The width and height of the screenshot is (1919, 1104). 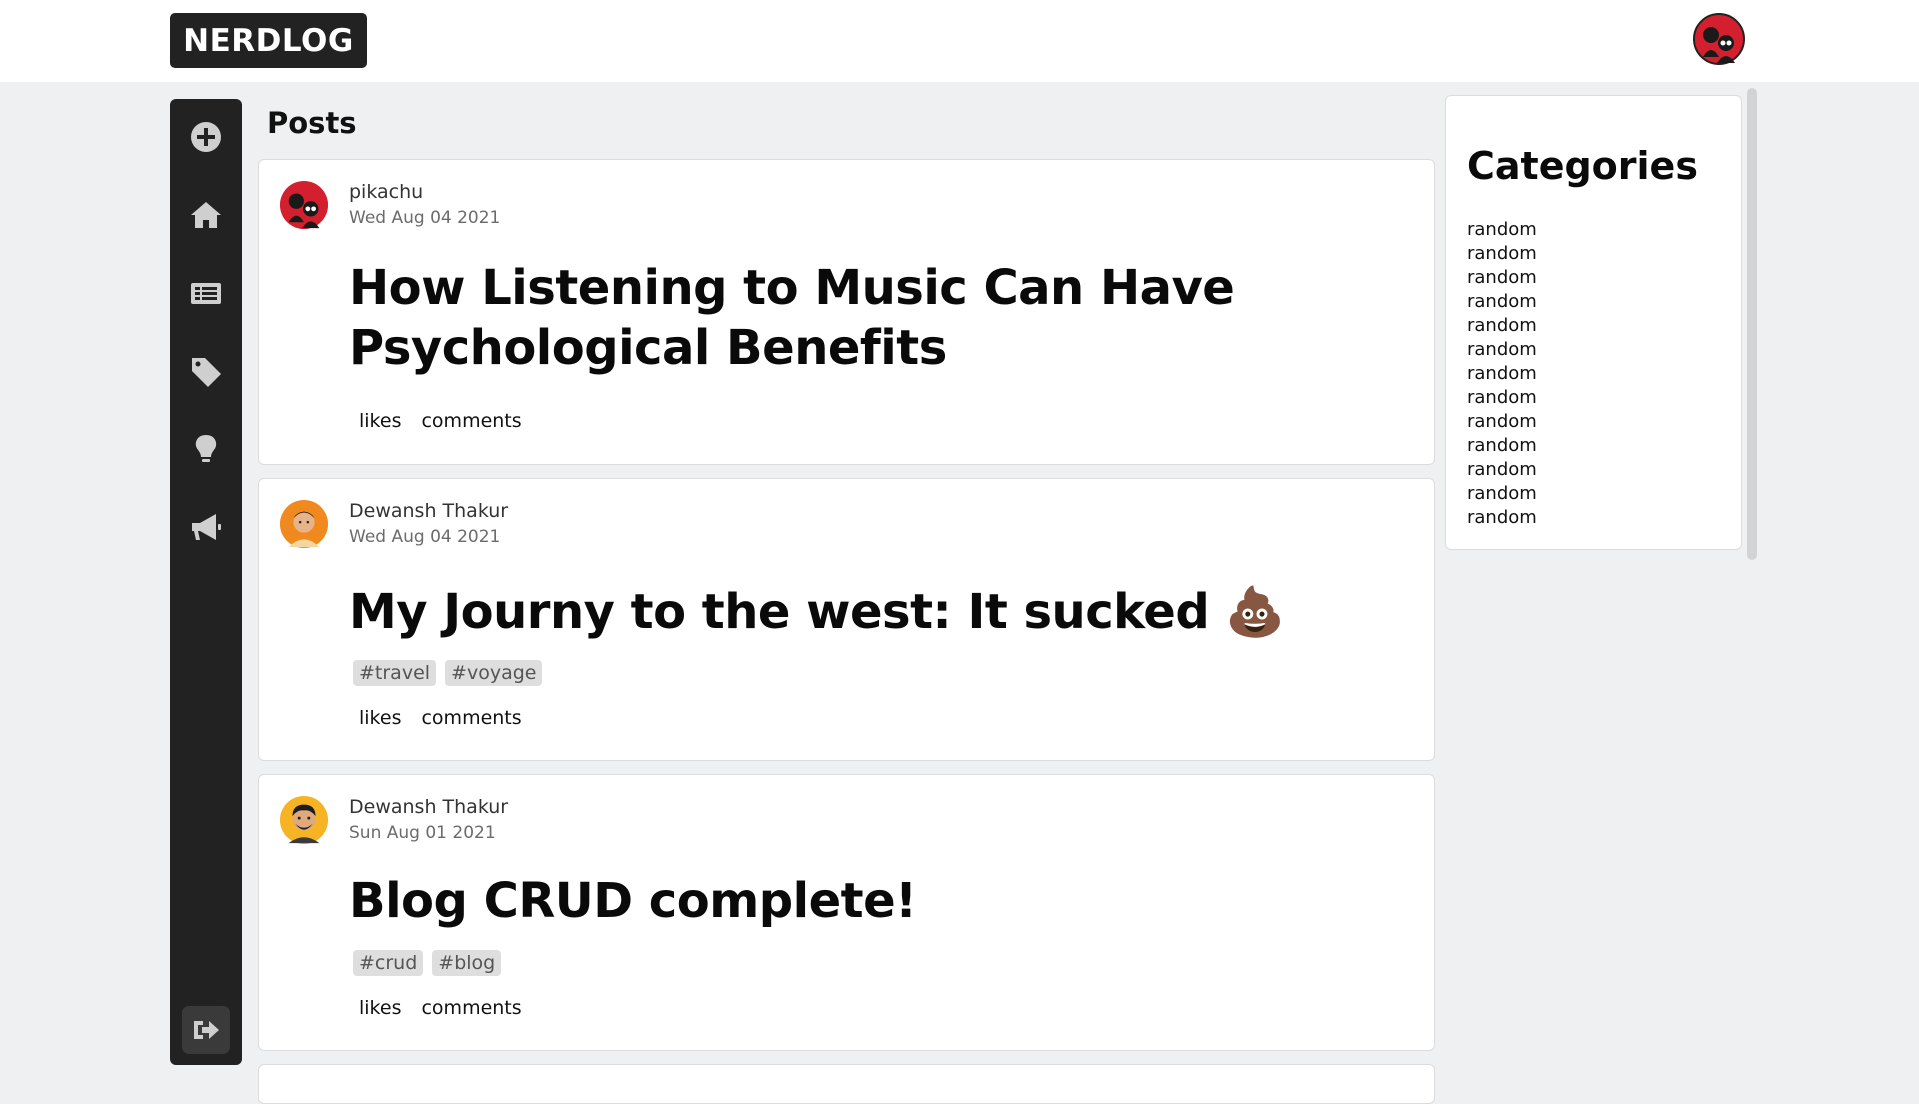 What do you see at coordinates (846, 1084) in the screenshot?
I see `post-card` at bounding box center [846, 1084].